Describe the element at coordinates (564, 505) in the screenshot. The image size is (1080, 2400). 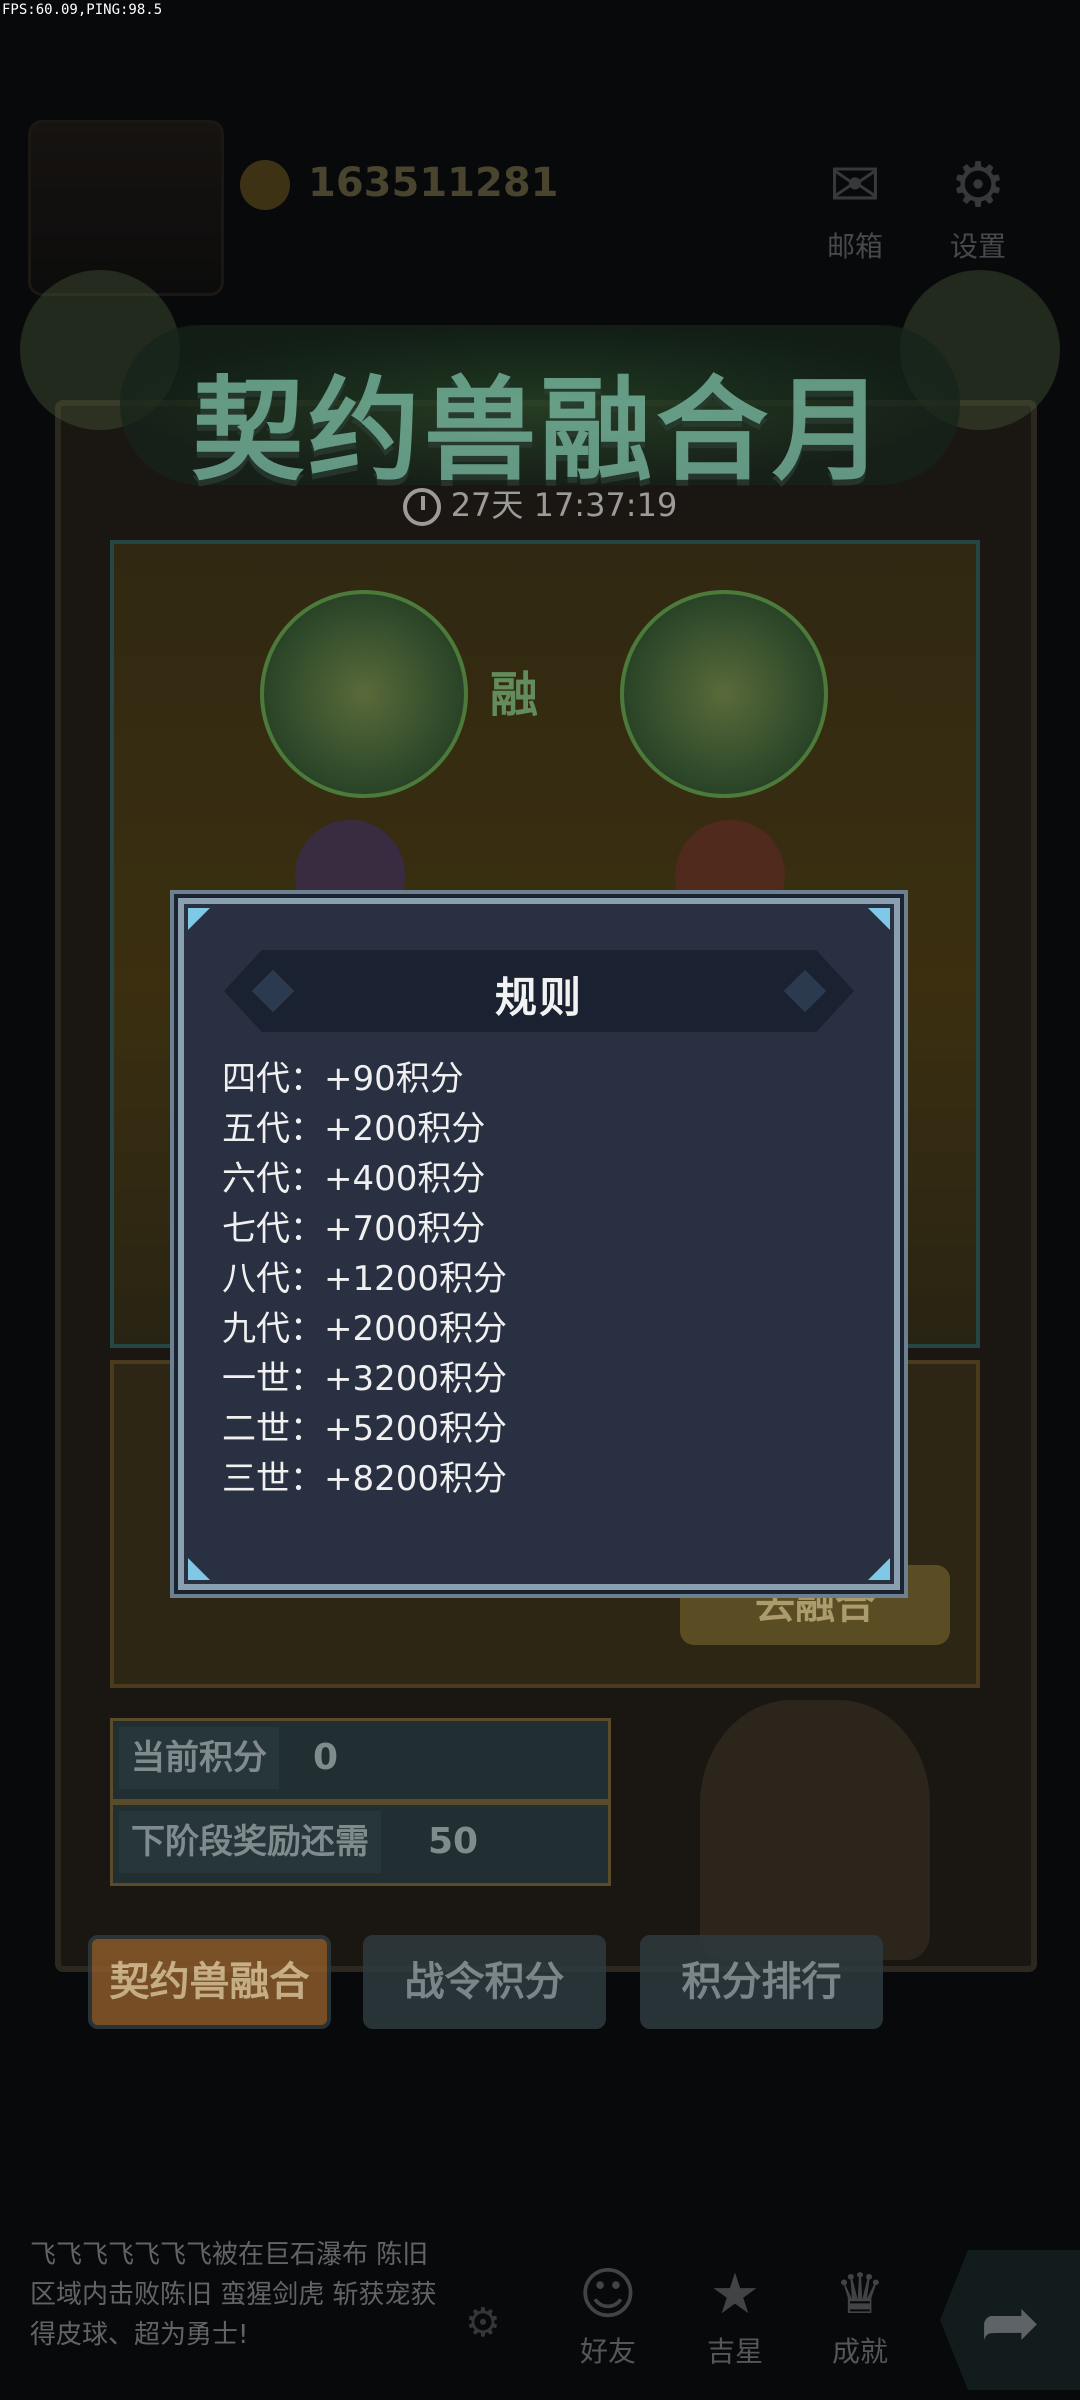
I see `timer-text: 27天 17:37:19` at that location.